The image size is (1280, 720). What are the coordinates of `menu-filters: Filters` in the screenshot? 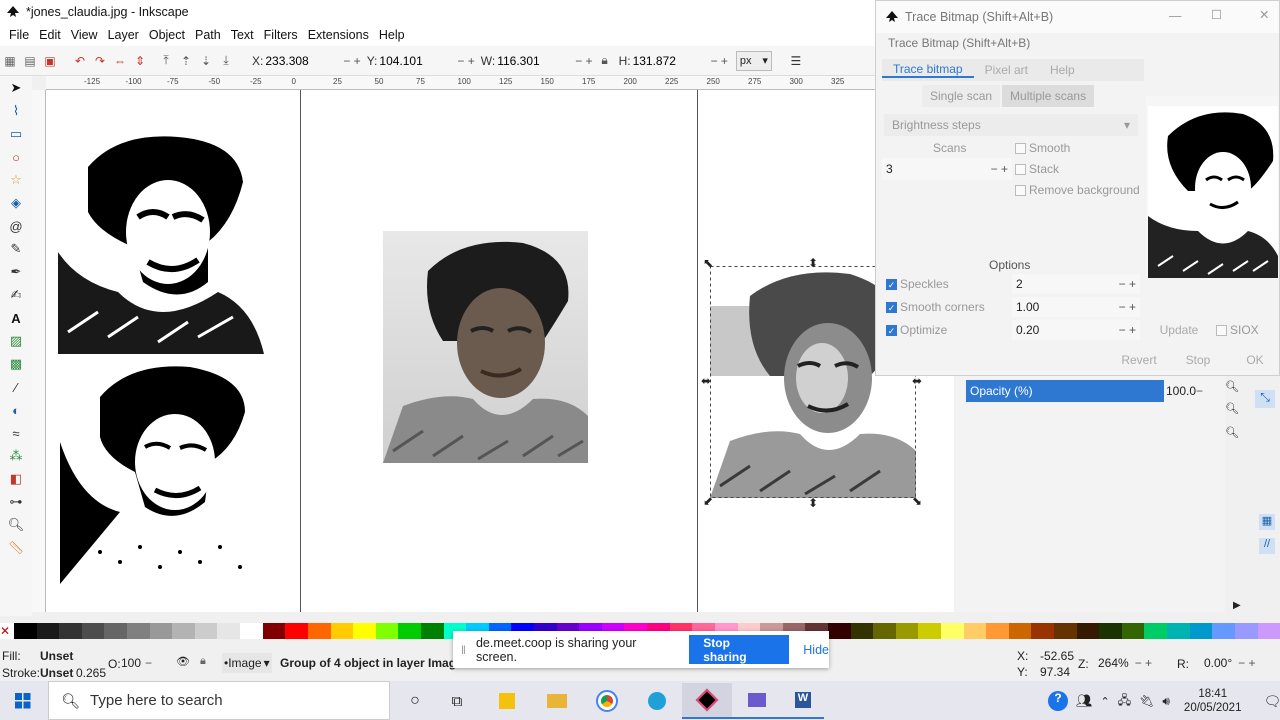 It's located at (281, 35).